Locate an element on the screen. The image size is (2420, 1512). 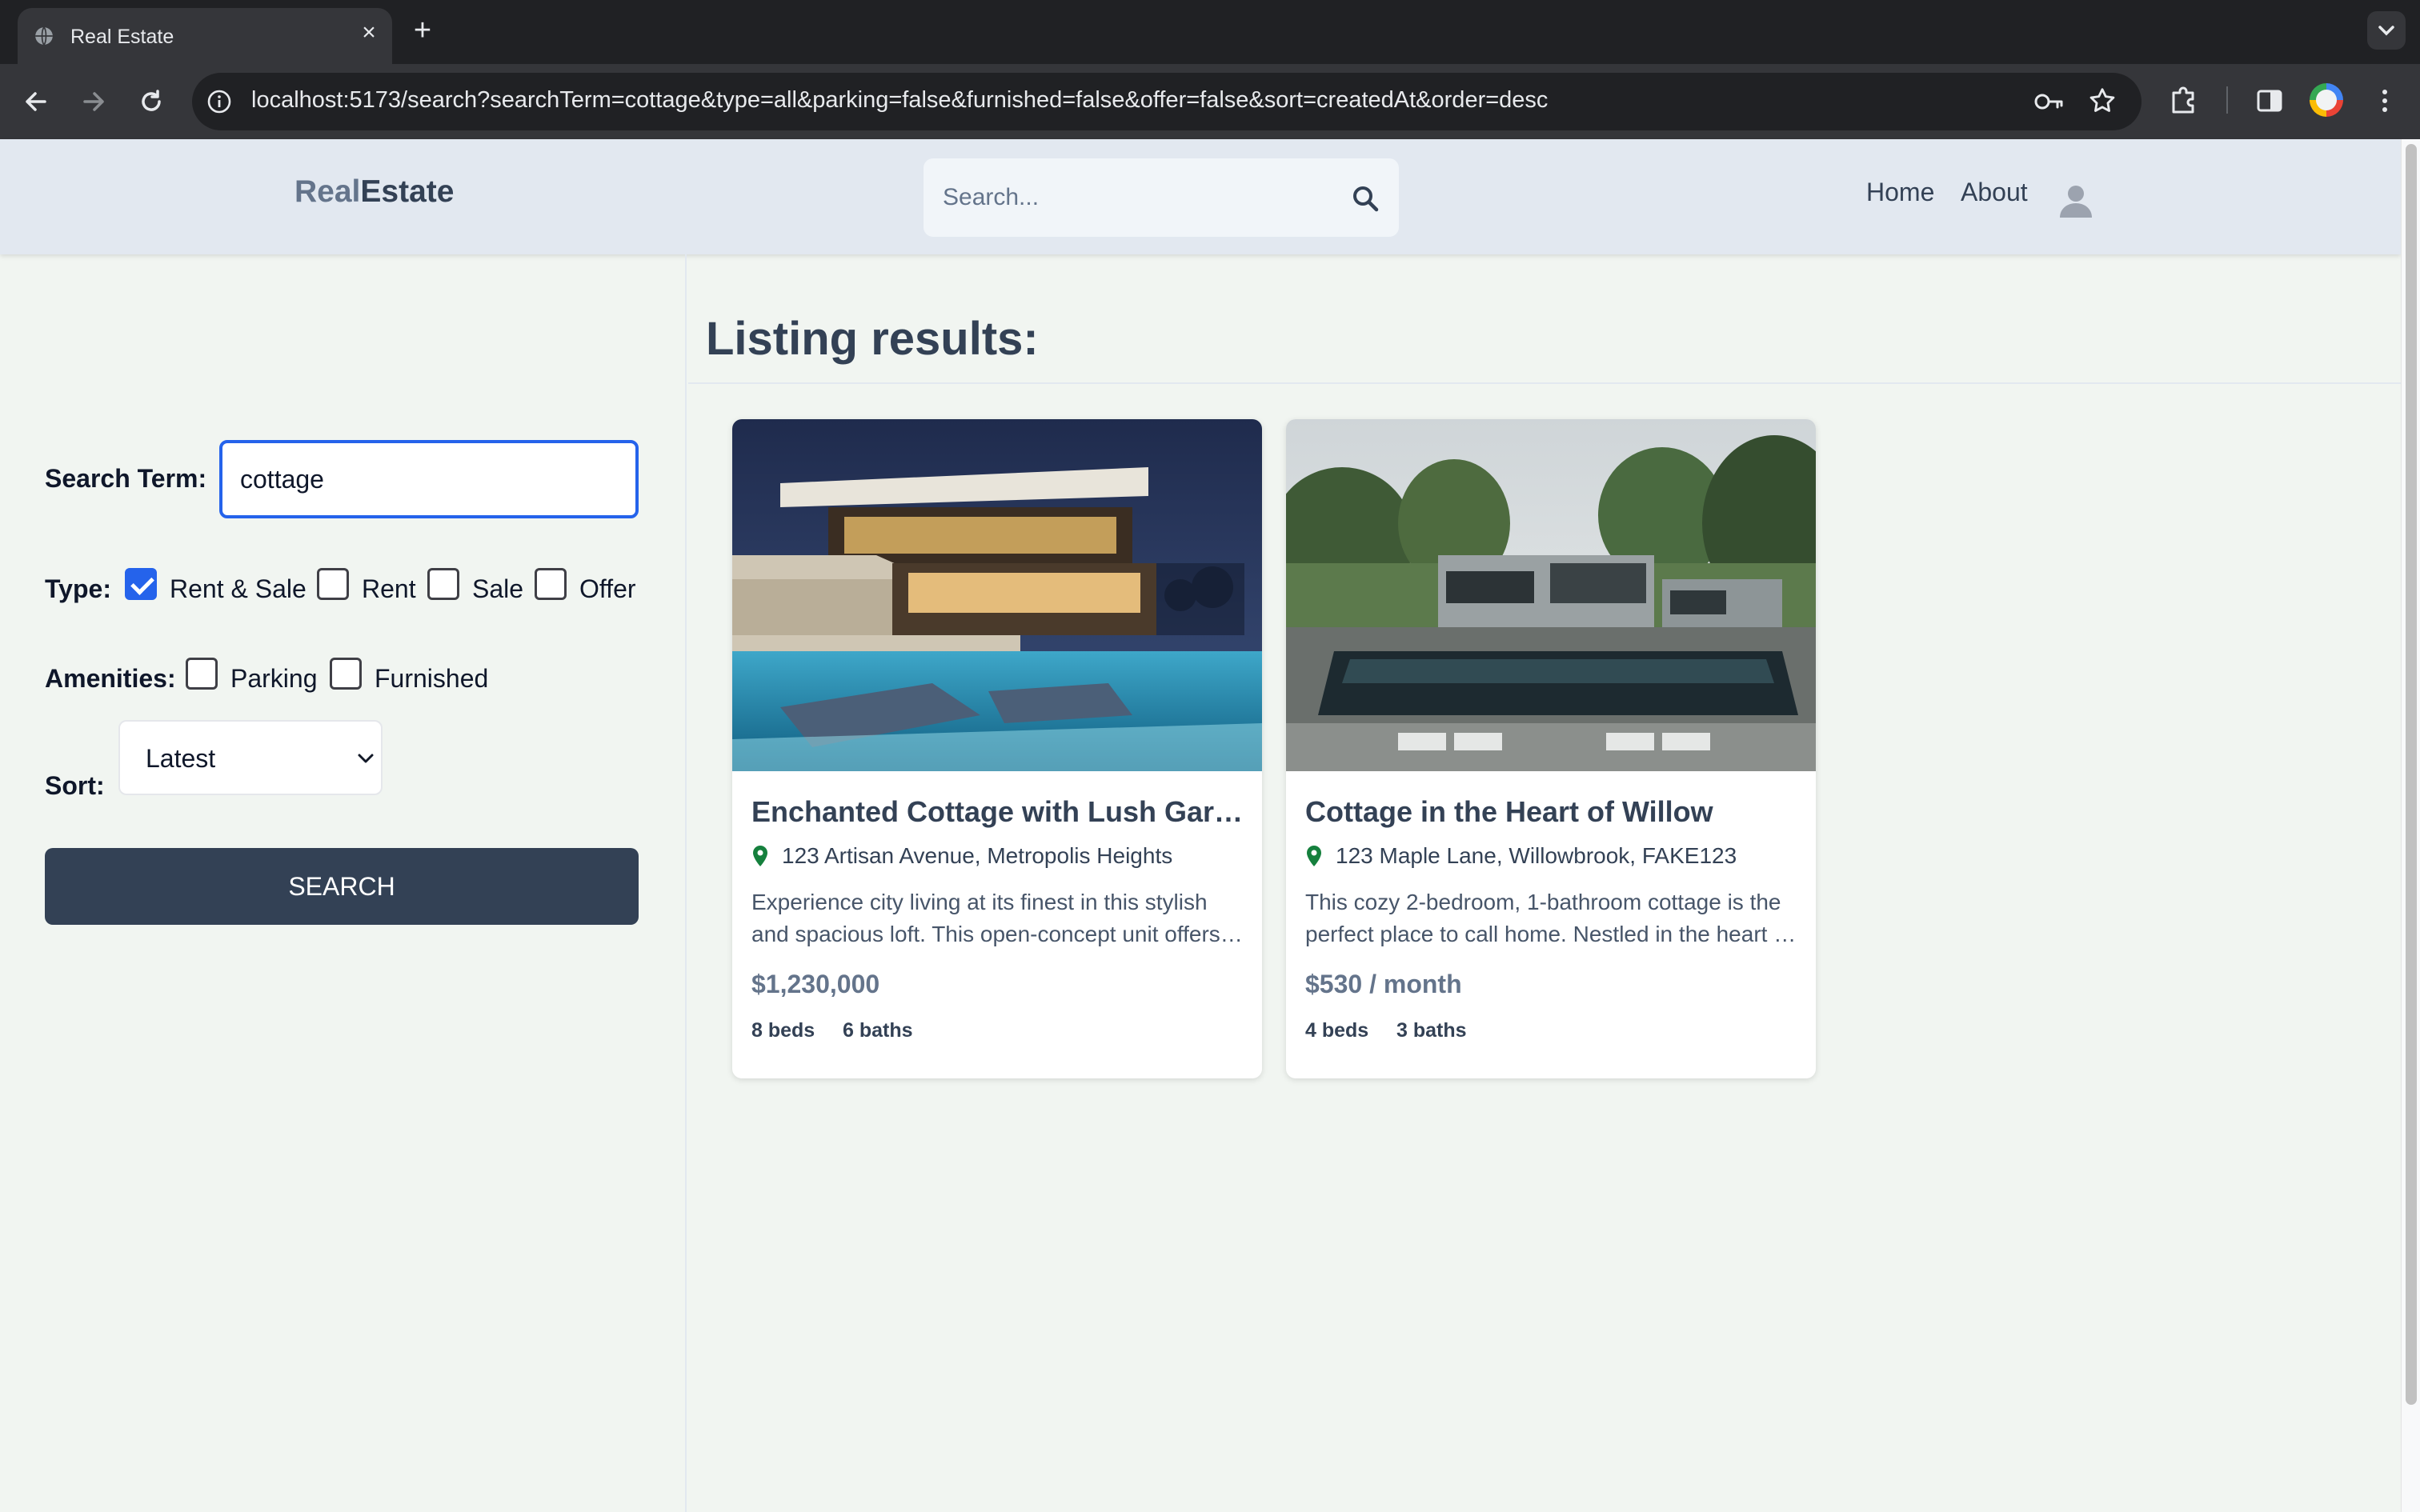
globe-icon is located at coordinates (44, 36).